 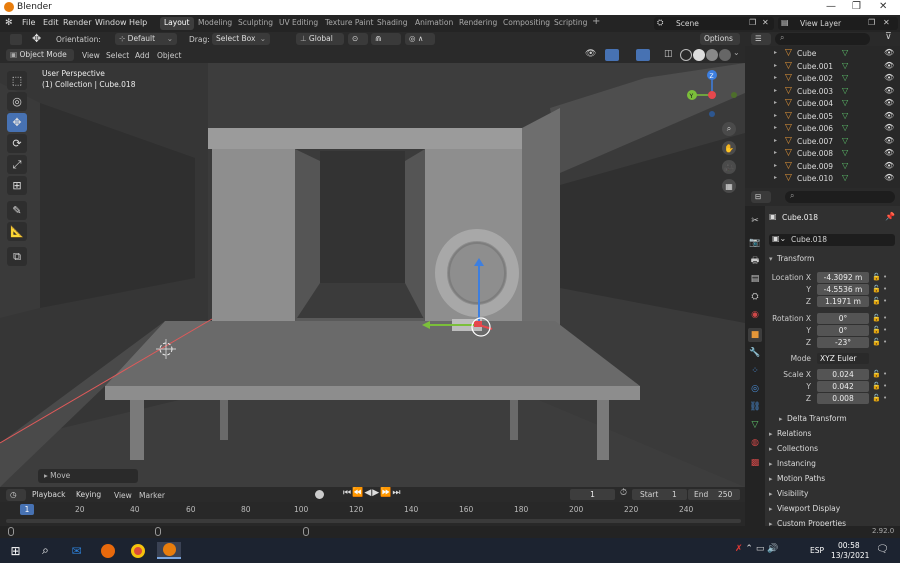 I want to click on tray-app-icon: ✗, so click(x=739, y=549).